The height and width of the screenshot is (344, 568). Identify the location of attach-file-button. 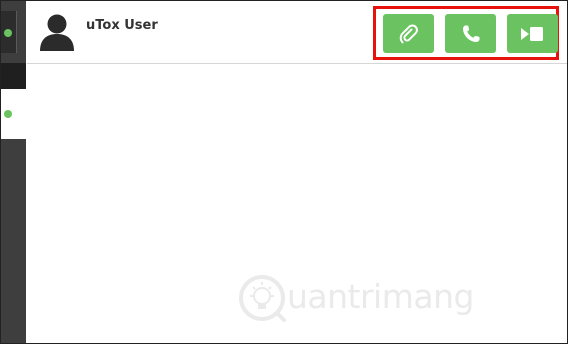
(408, 33).